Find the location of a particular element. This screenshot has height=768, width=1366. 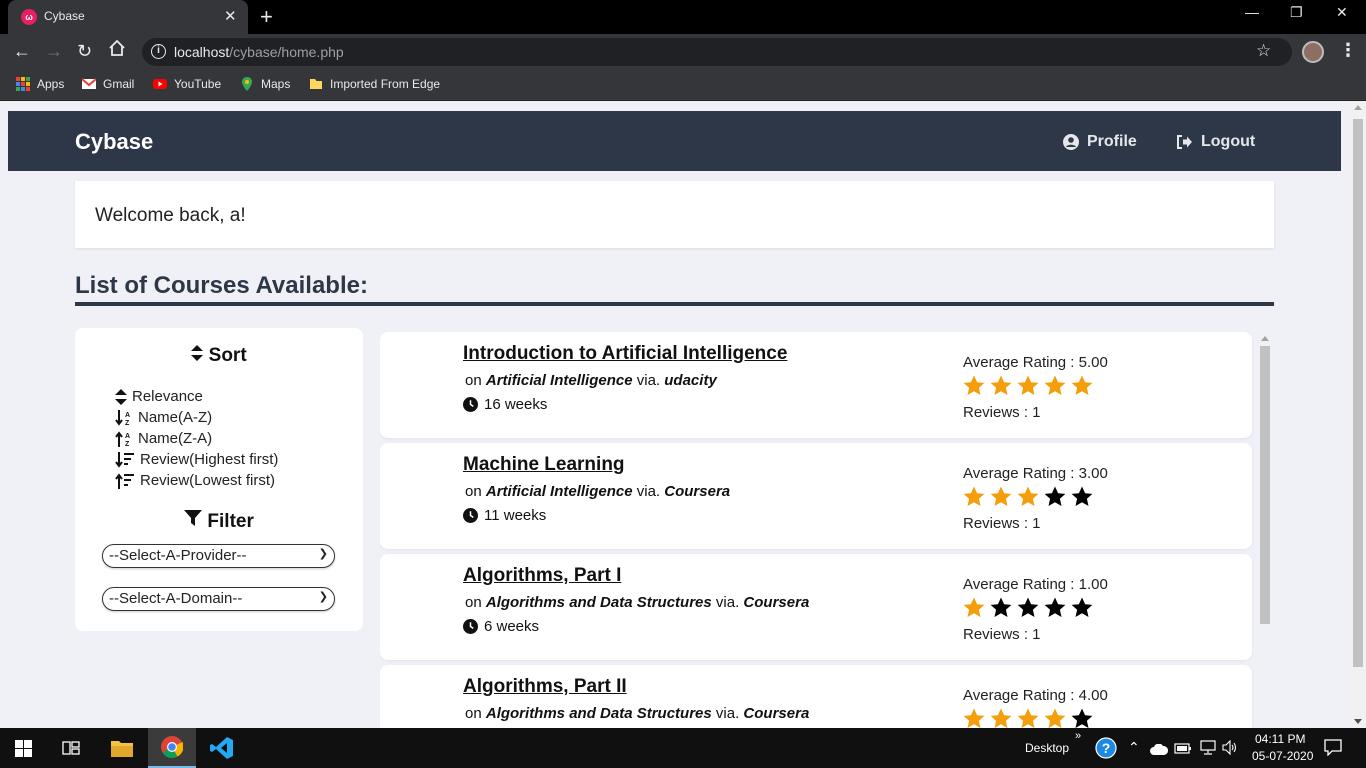

sign-out-icon is located at coordinates (1184, 142).